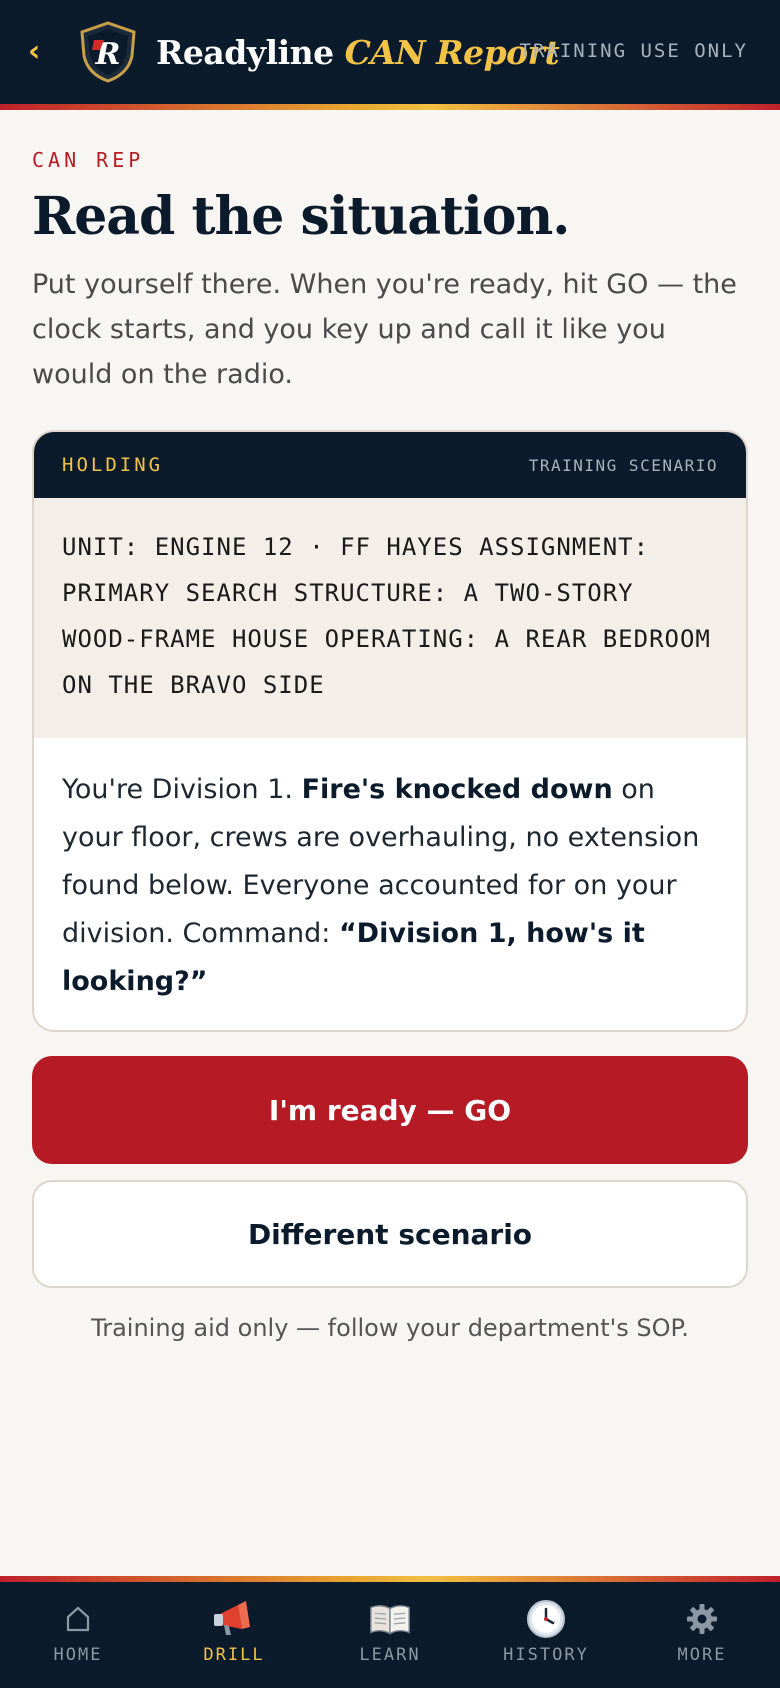 This screenshot has height=1688, width=780. Describe the element at coordinates (234, 1655) in the screenshot. I see `nav-label: DRILL` at that location.